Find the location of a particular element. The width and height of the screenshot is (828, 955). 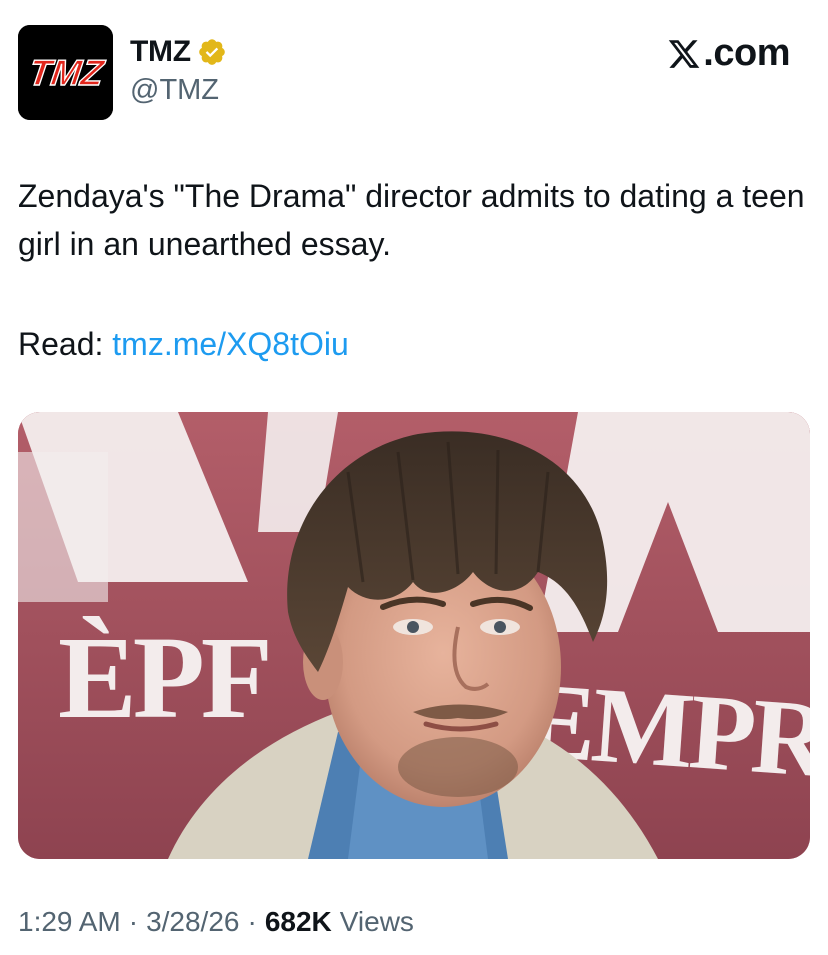

avatar: TMZ is located at coordinates (65, 72).